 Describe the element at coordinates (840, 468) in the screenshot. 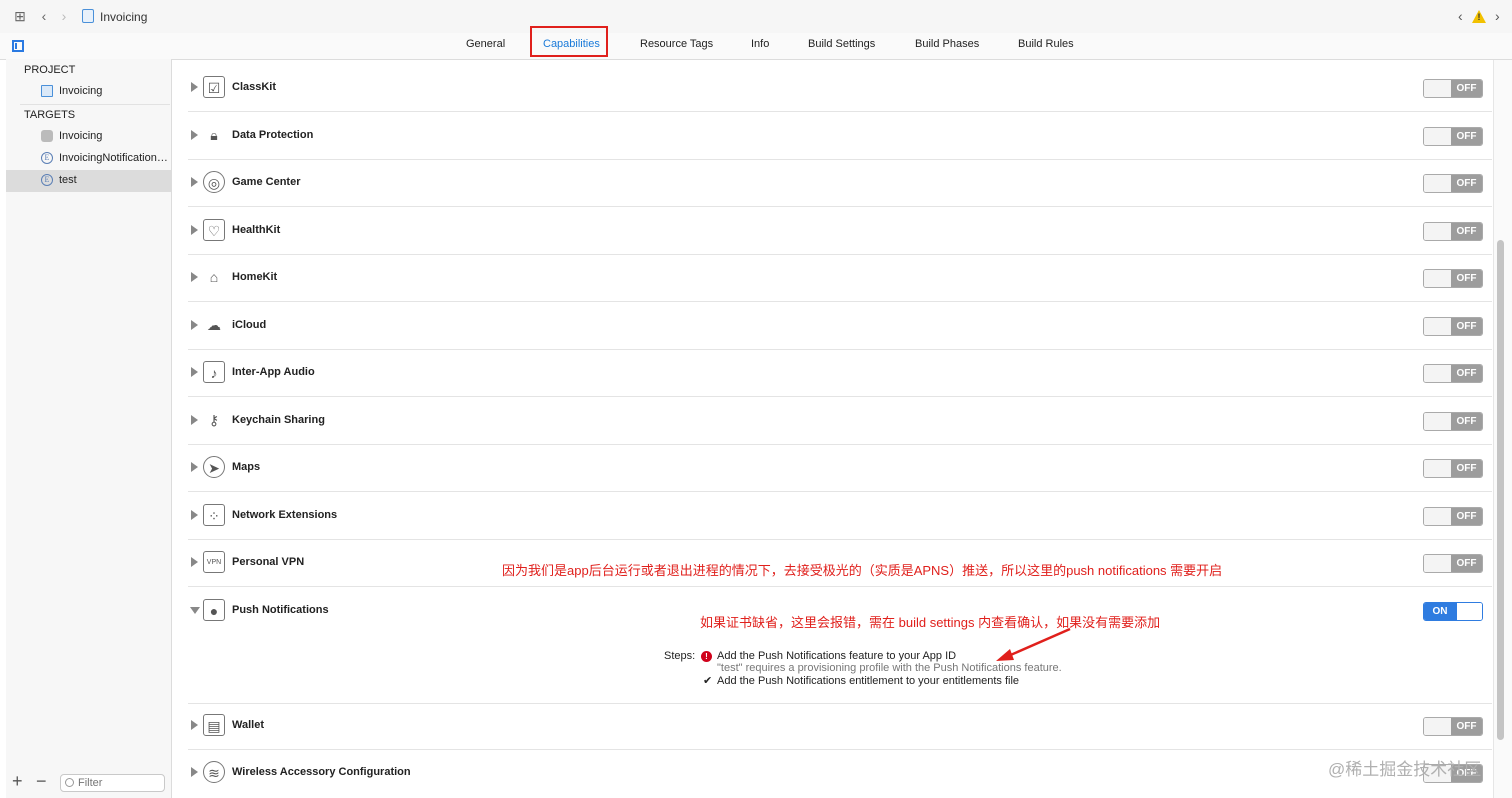

I see `capability-row-maps: ➤ Maps OFF` at that location.